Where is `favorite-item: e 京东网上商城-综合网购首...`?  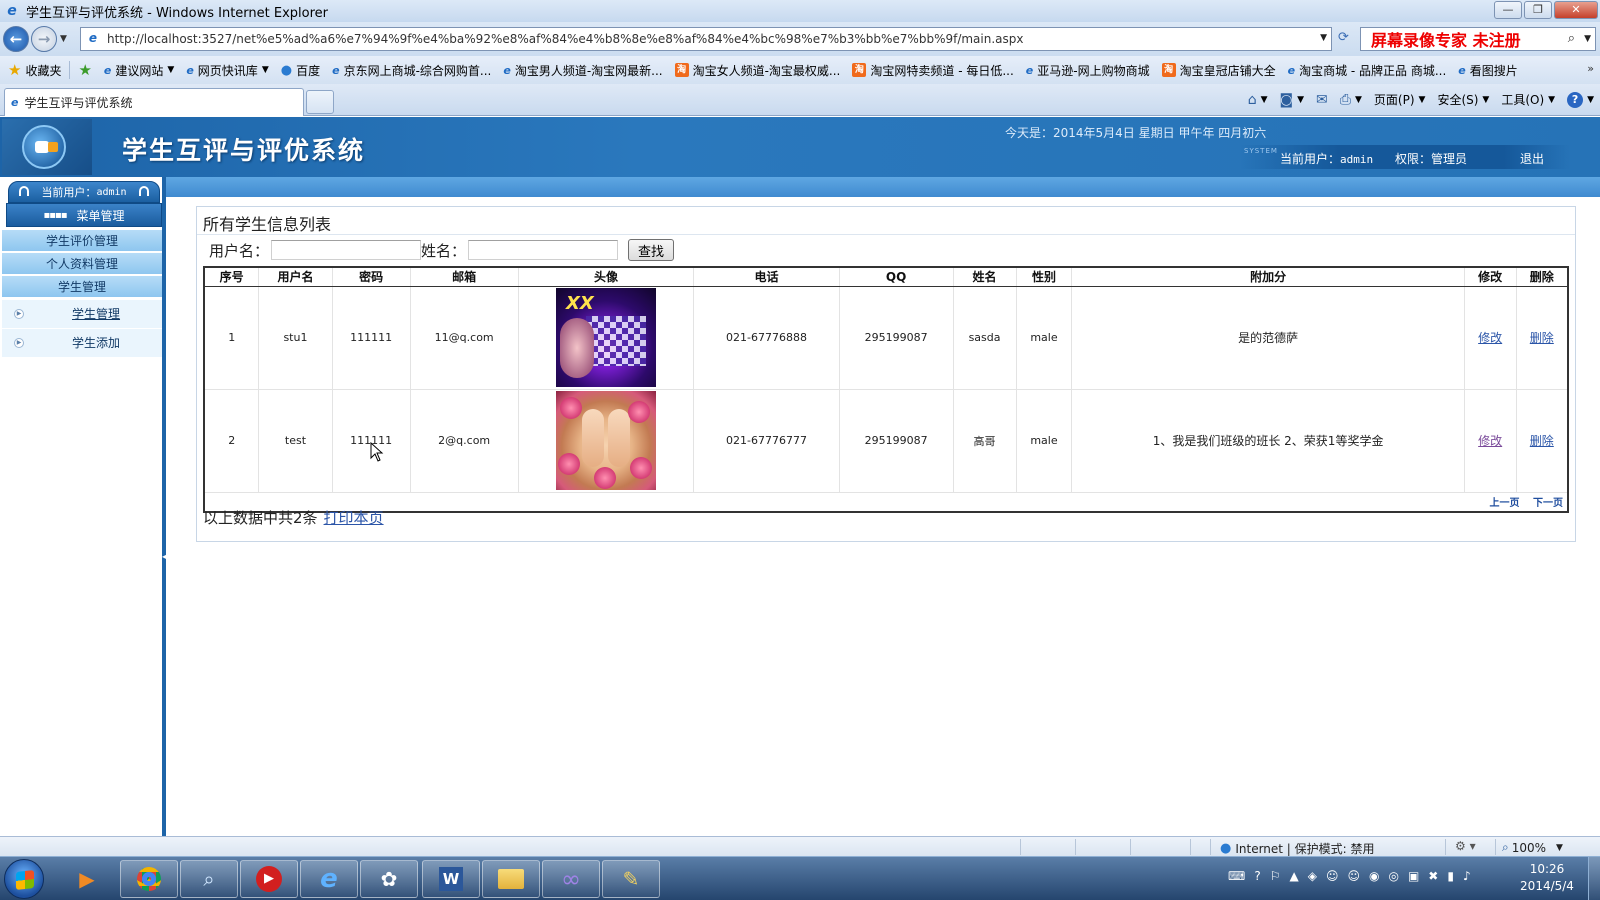
favorite-item: e 京东网上商城-综合网购首... is located at coordinates (411, 70).